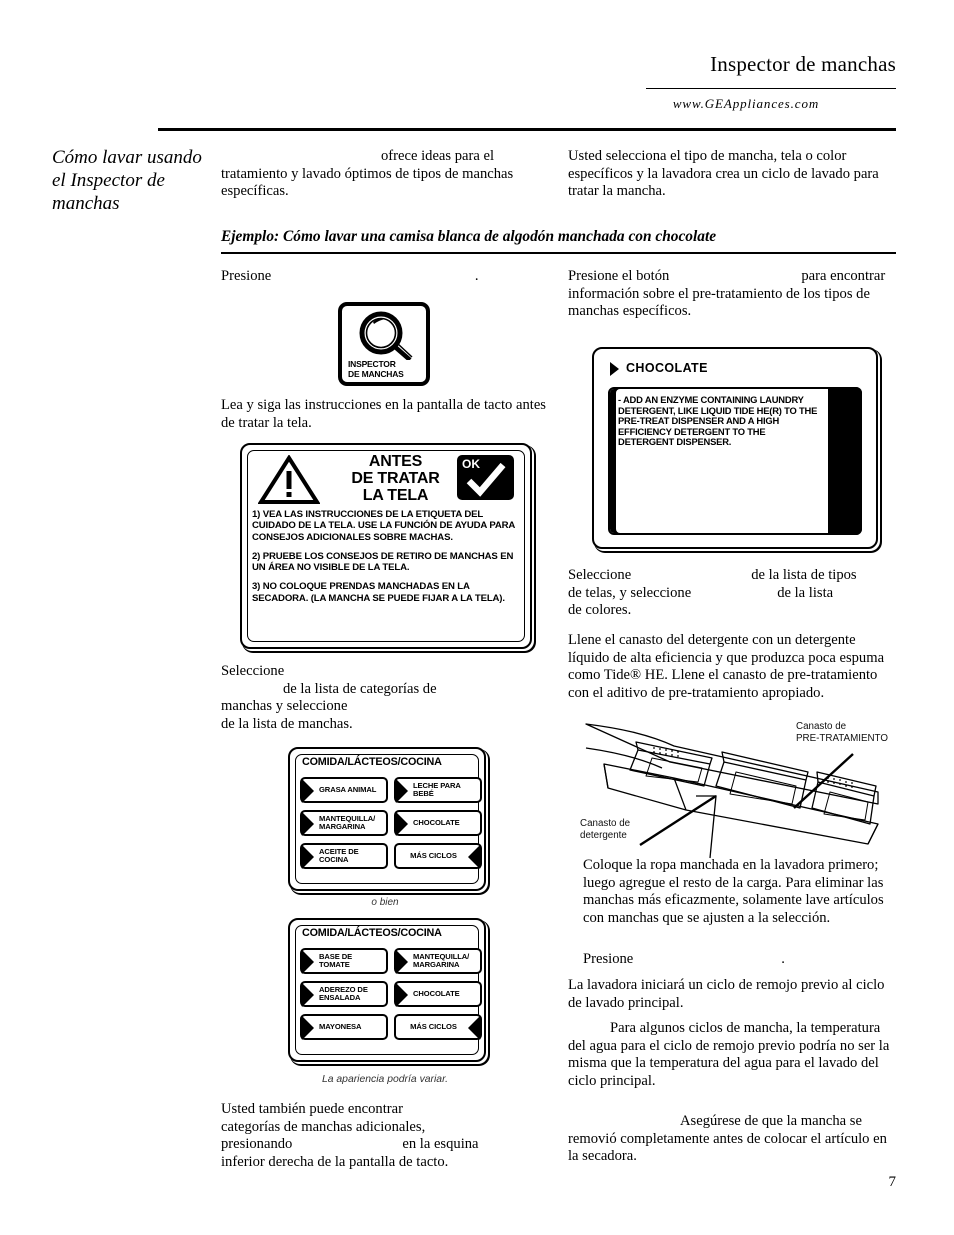  Describe the element at coordinates (312, 1109) in the screenshot. I see `left-step-4-a: Usted también puede encontrar` at that location.